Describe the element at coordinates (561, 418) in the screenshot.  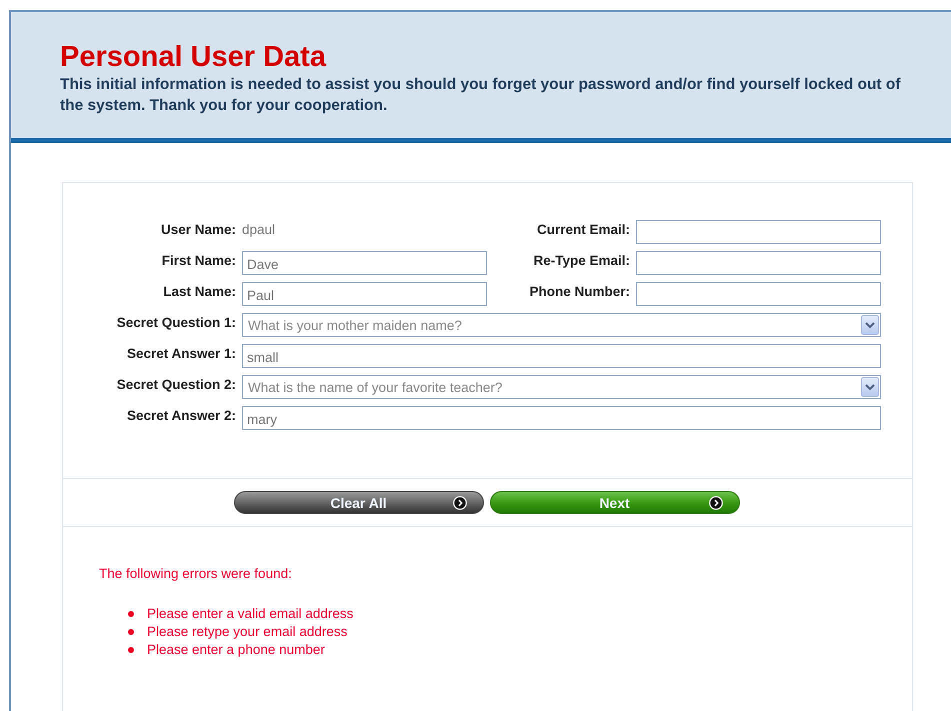
I see `input-field: mary` at that location.